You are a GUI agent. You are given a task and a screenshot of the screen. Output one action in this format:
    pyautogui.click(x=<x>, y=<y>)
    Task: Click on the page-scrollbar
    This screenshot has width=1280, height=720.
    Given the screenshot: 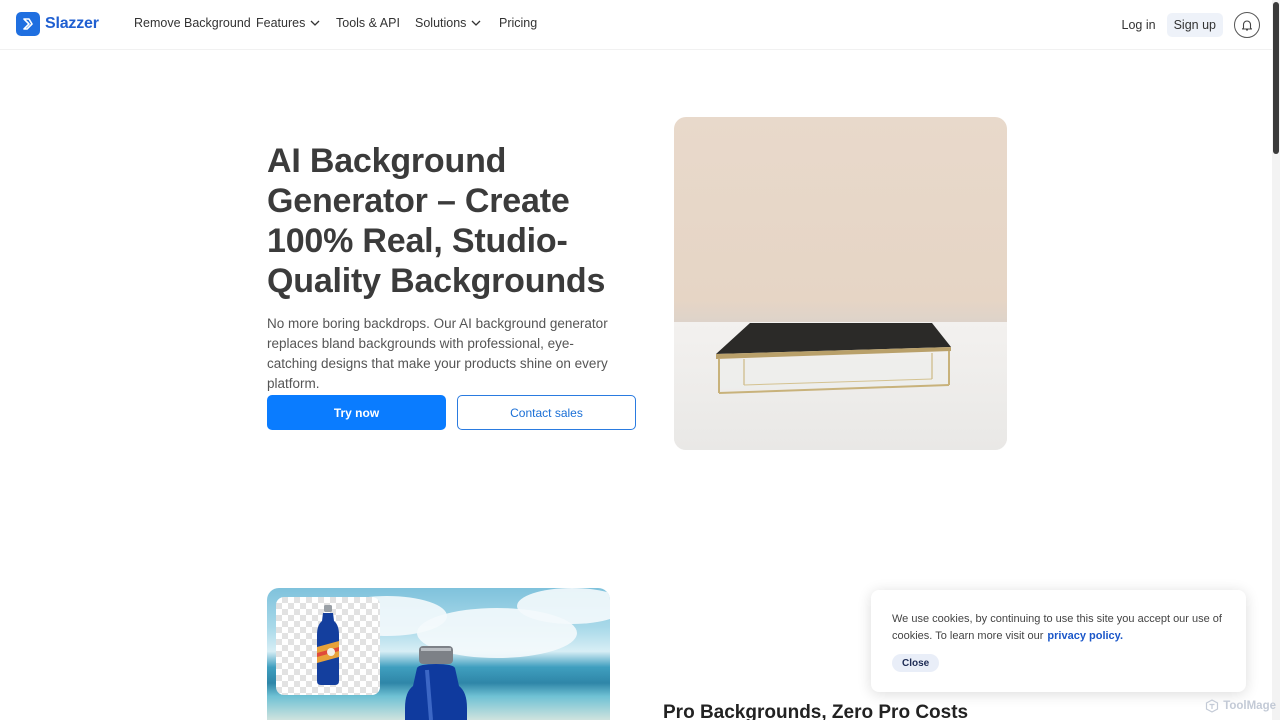 What is the action you would take?
    pyautogui.click(x=1276, y=360)
    